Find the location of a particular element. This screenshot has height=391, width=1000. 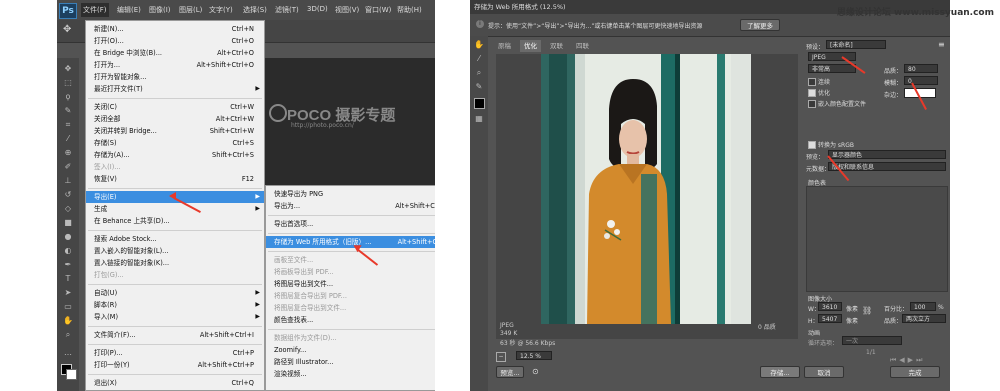

submenu-item-save-for-web: 存储为 Web 所用格式（旧版）...Alt+Shift+Ctrl+S is located at coordinates (350, 242).